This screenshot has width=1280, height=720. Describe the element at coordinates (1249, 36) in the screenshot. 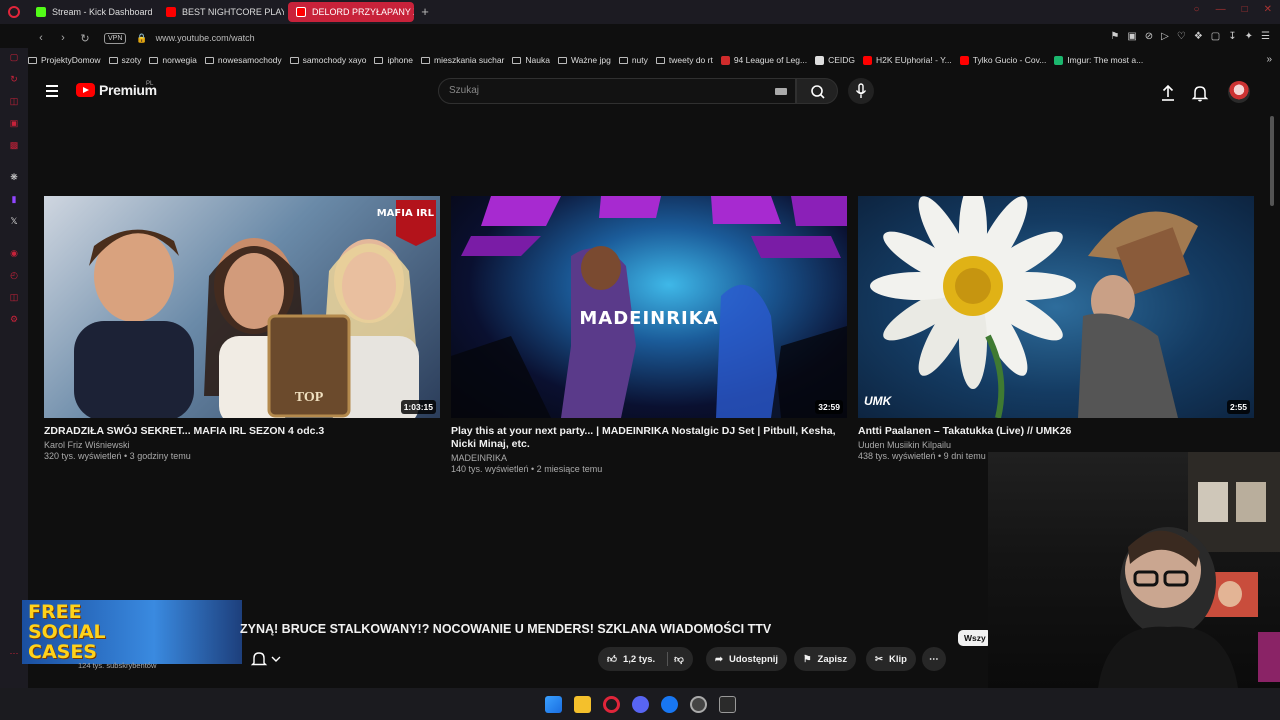

I see `ai-icon: ✦` at that location.